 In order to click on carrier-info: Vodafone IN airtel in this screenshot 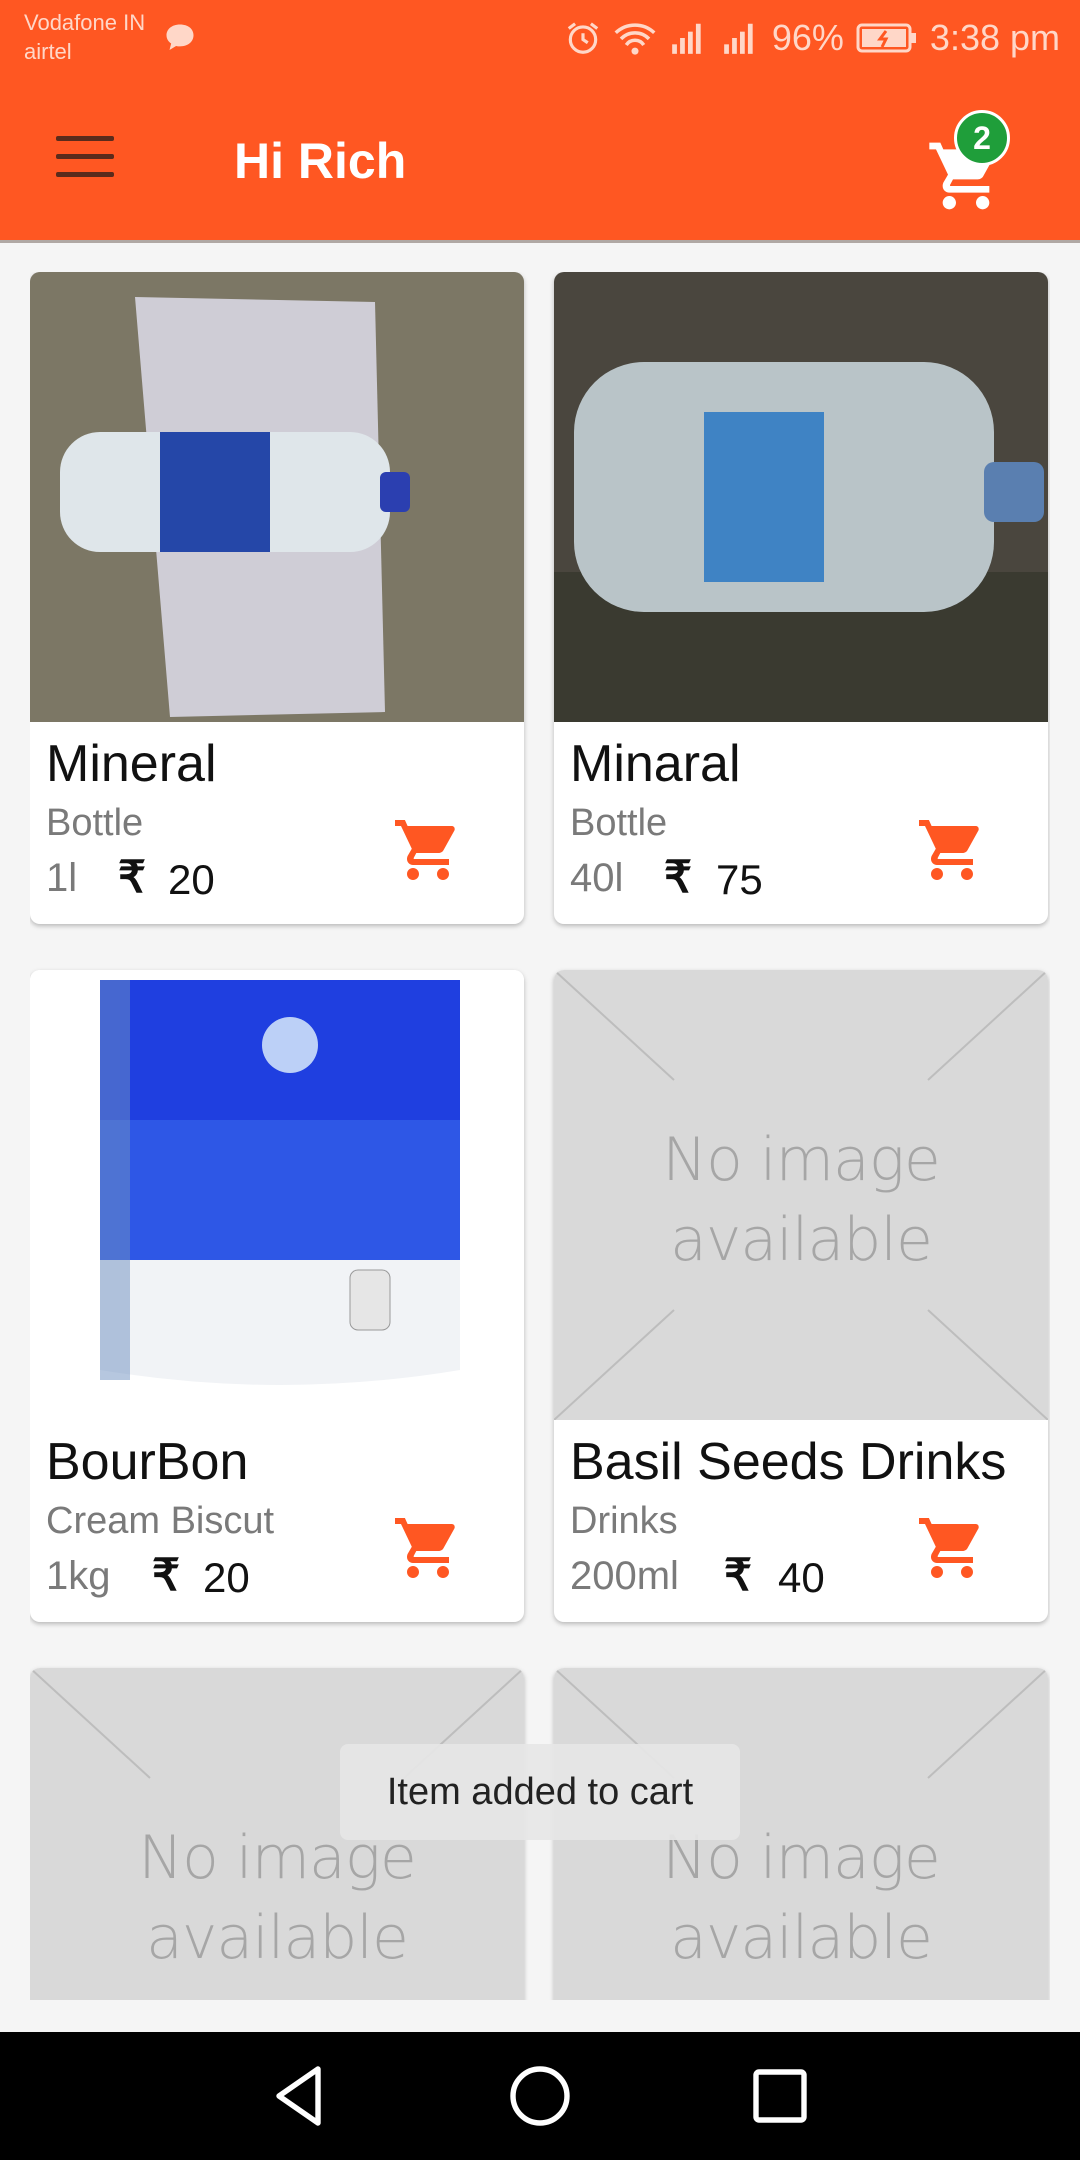, I will do `click(84, 37)`.